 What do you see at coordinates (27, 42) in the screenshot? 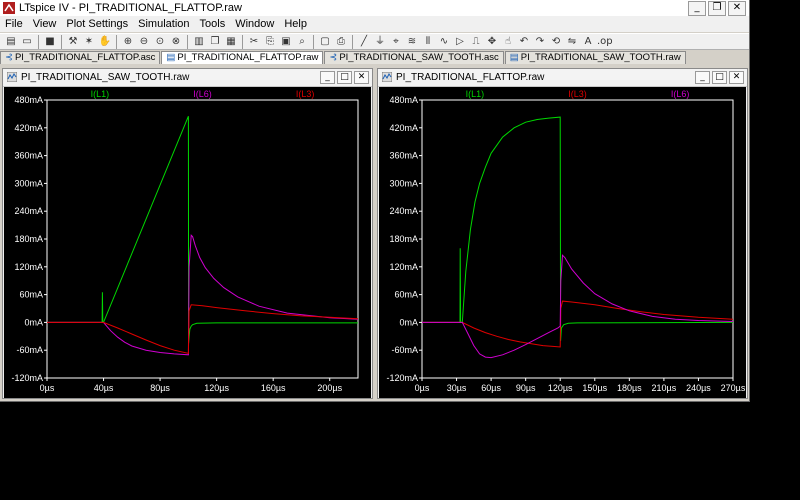
I see `open-folder-icon: ▭` at bounding box center [27, 42].